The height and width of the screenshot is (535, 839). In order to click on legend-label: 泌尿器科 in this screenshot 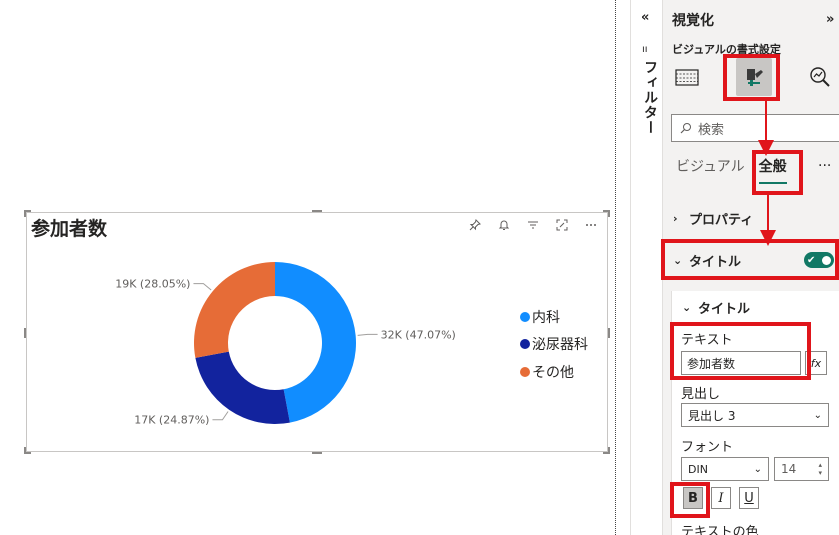, I will do `click(560, 345)`.